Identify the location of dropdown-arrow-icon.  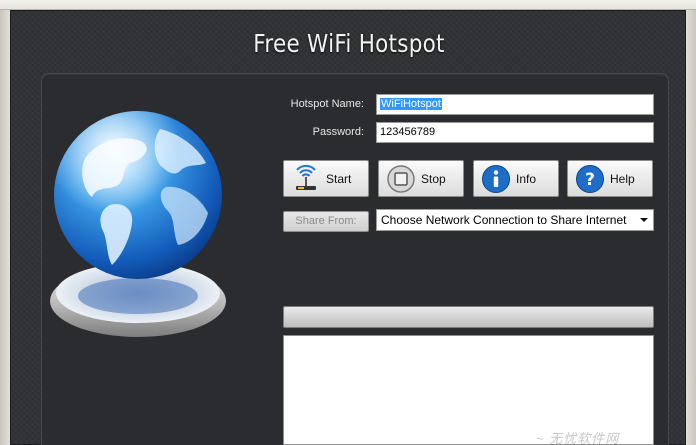
(644, 220).